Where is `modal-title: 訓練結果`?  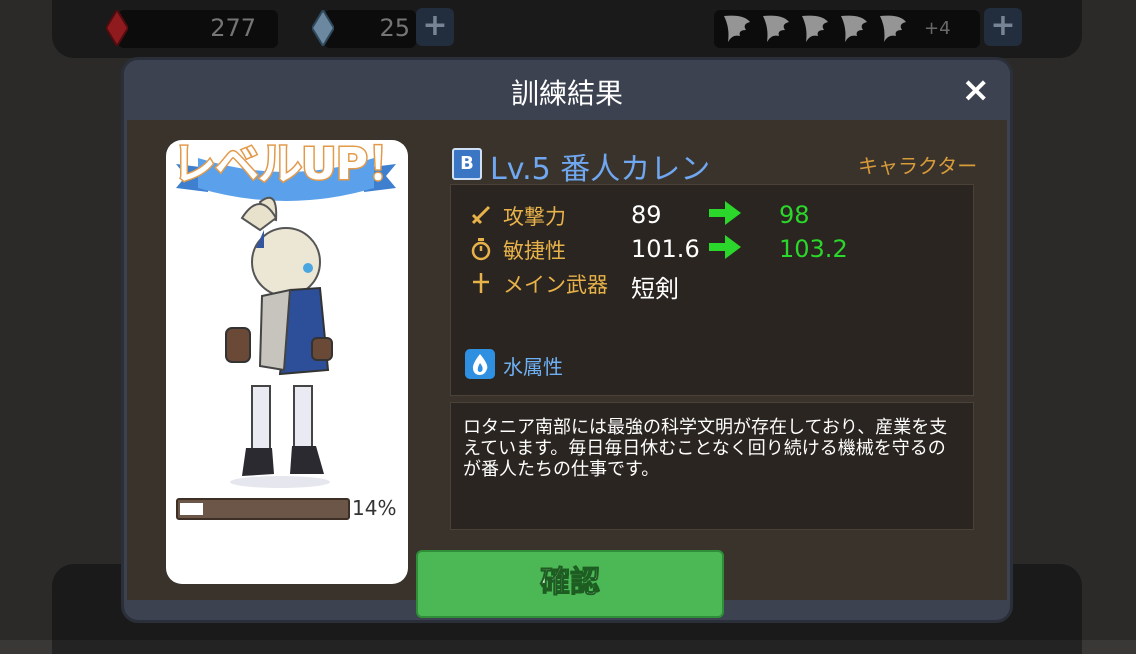 modal-title: 訓練結果 is located at coordinates (566, 93).